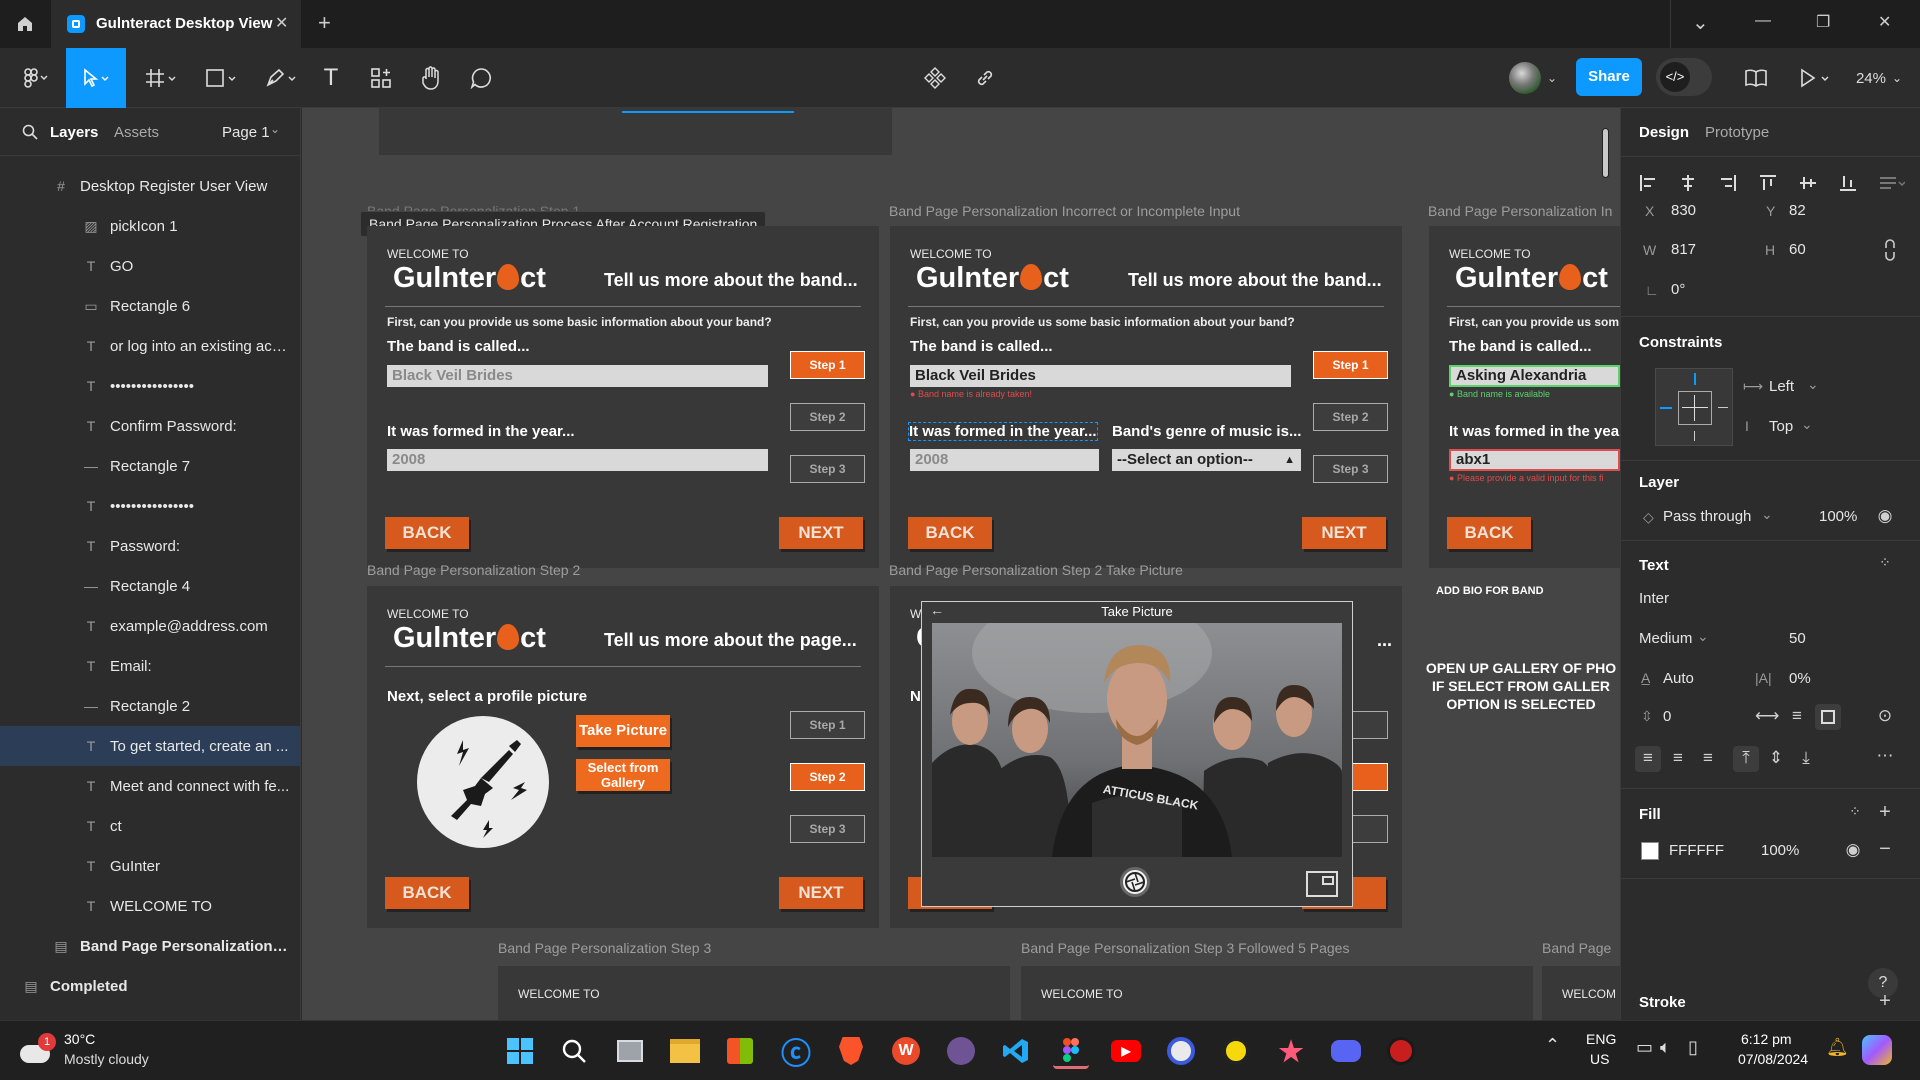  What do you see at coordinates (331, 78) in the screenshot?
I see `text-tool-icon: T` at bounding box center [331, 78].